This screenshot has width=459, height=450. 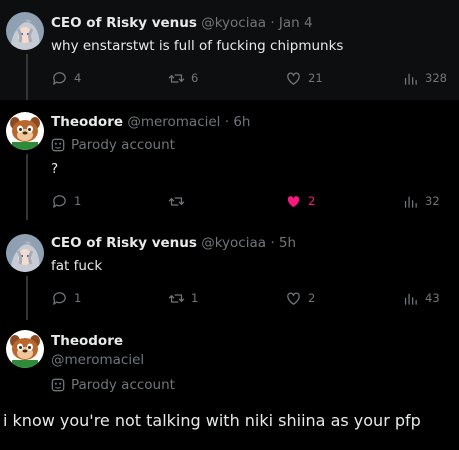 What do you see at coordinates (424, 78) in the screenshot?
I see `views-button: 328` at bounding box center [424, 78].